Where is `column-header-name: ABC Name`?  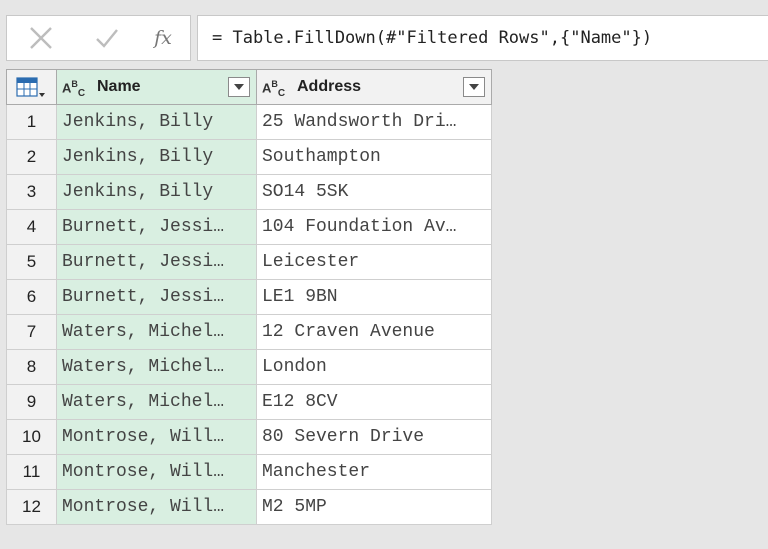
column-header-name: ABC Name is located at coordinates (156, 87).